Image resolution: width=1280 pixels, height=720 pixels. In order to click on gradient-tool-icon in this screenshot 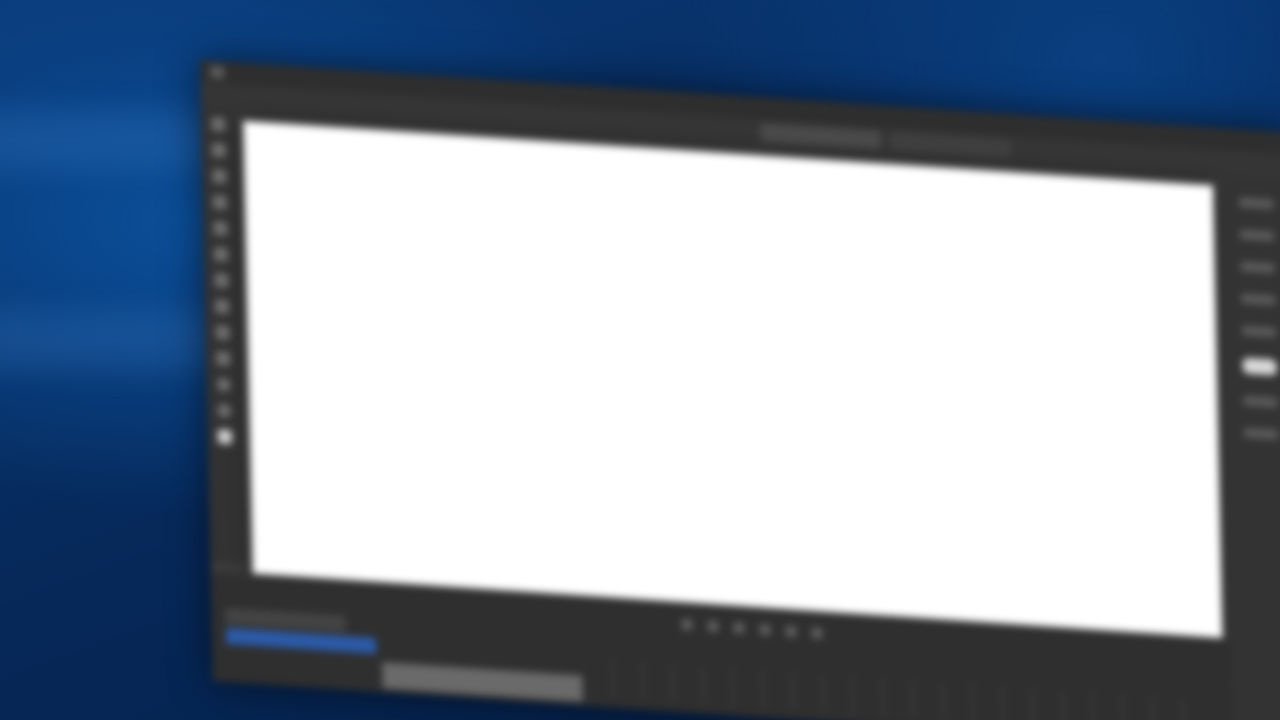, I will do `click(222, 307)`.